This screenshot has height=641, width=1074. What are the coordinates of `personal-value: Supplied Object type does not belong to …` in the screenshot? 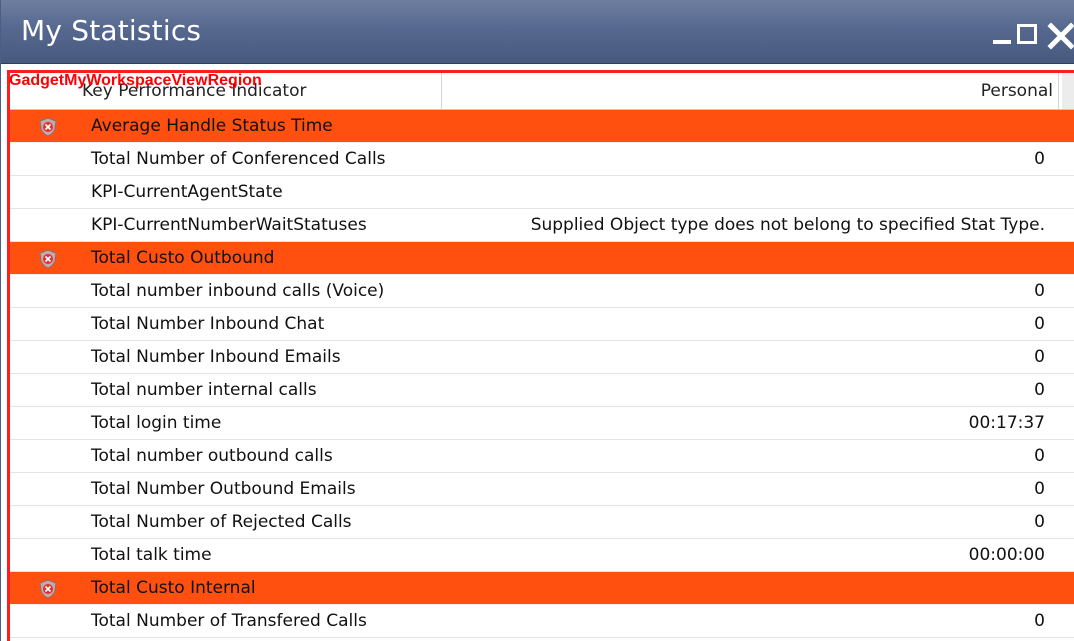 It's located at (787, 225).